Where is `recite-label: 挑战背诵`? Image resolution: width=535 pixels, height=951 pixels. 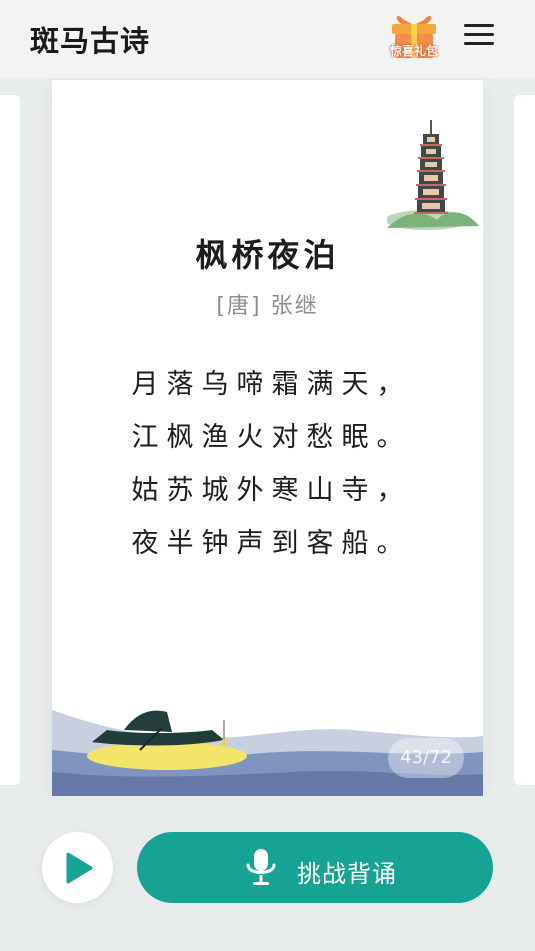 recite-label: 挑战背诵 is located at coordinates (347, 874).